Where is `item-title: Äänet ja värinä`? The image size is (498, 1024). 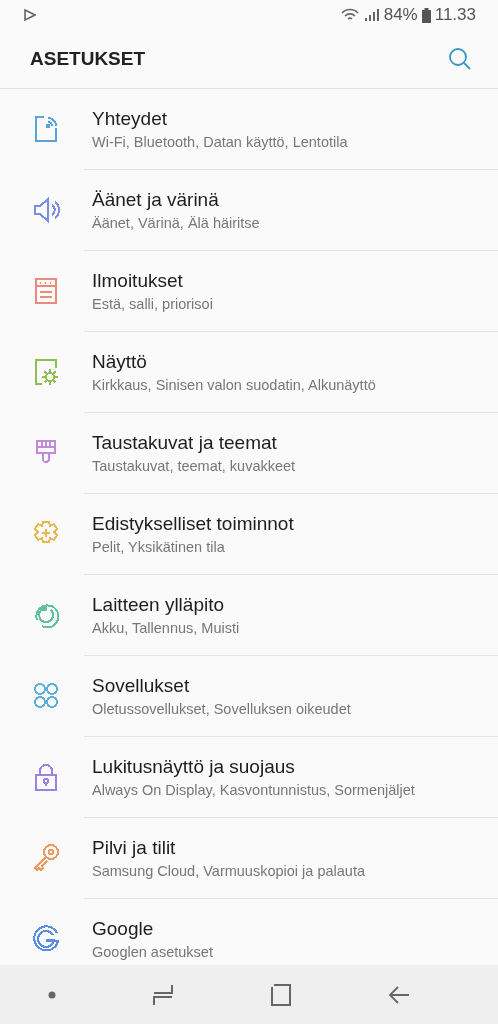
item-title: Äänet ja värinä is located at coordinates (156, 200).